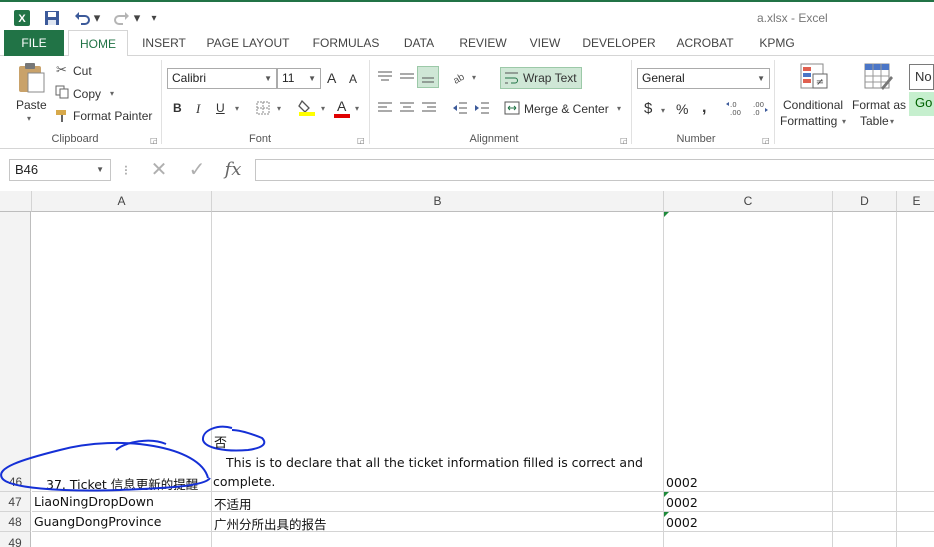  I want to click on undo-icon, so click(82, 18).